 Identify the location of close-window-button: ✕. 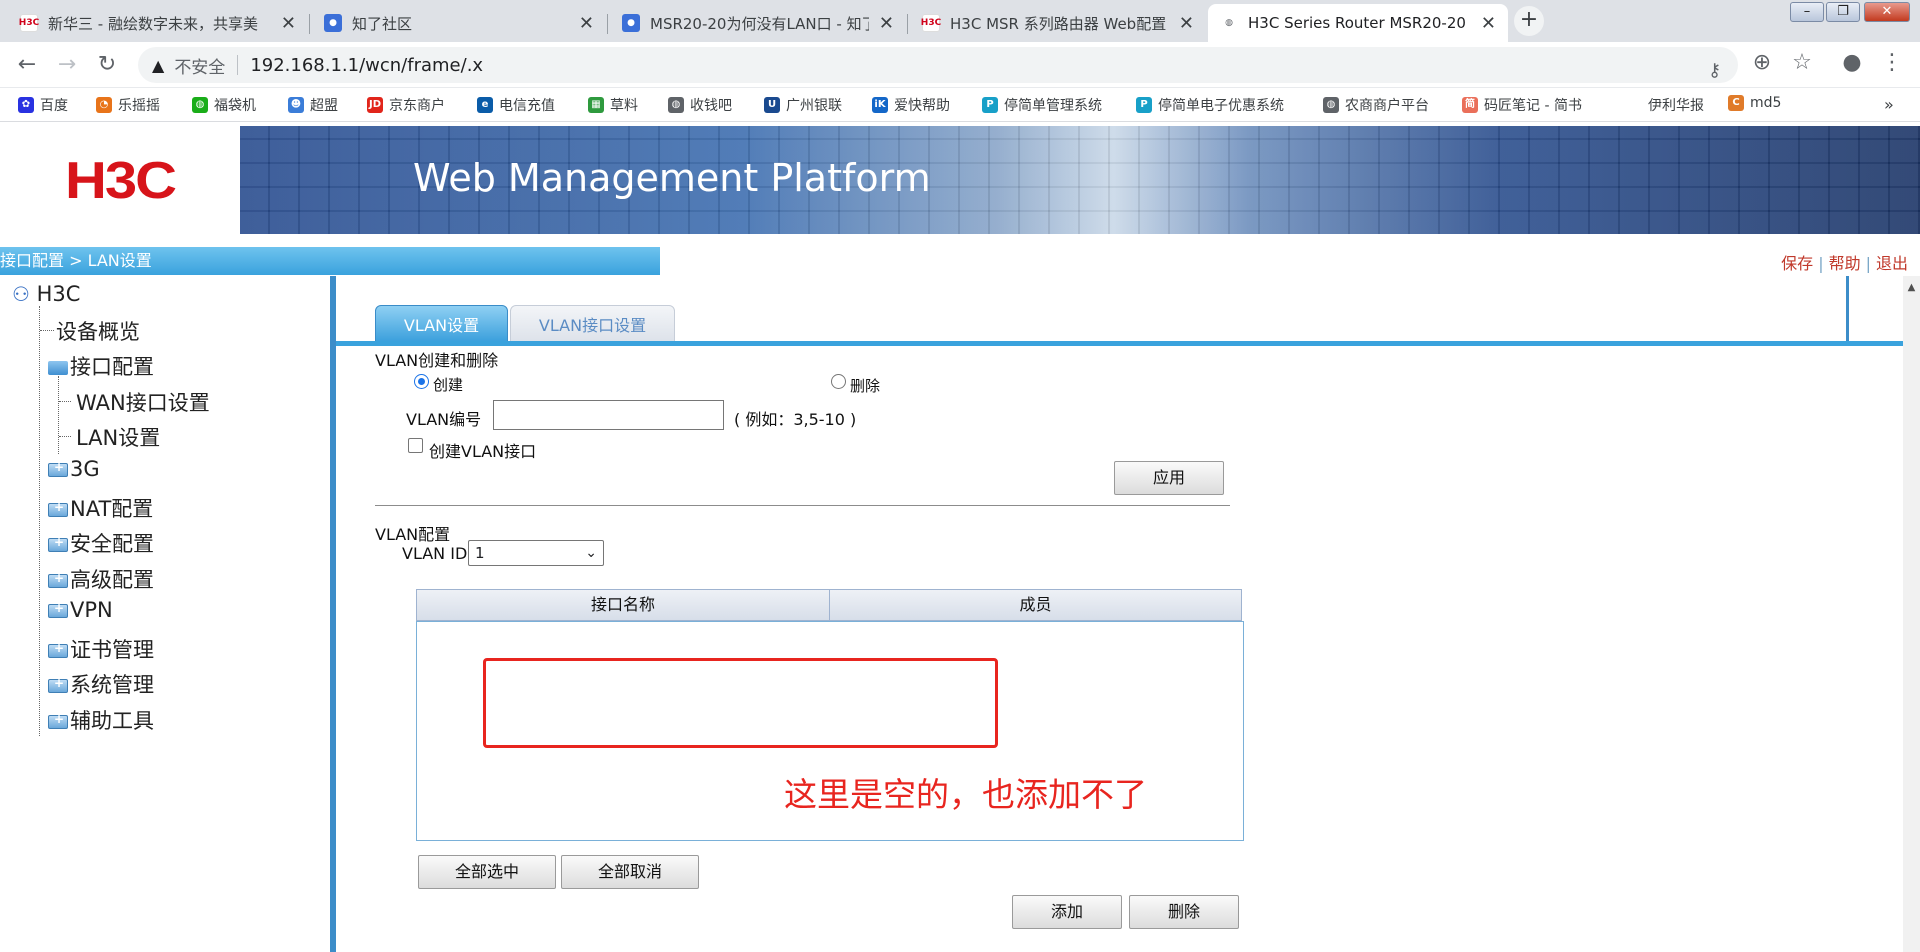
(1887, 12).